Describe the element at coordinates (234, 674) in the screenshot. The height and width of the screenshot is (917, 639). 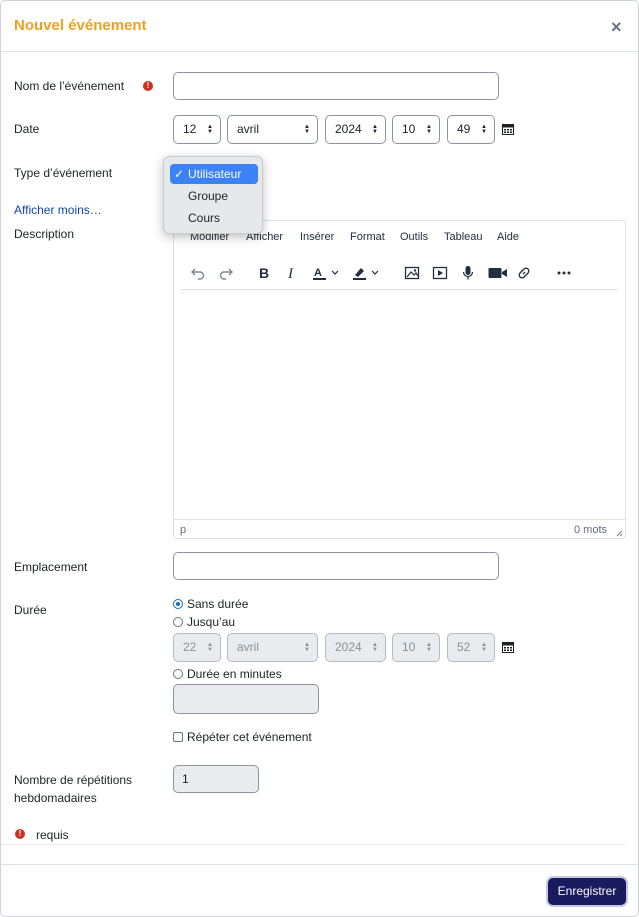
I see `duration-minutes-label: Durée en minutes` at that location.